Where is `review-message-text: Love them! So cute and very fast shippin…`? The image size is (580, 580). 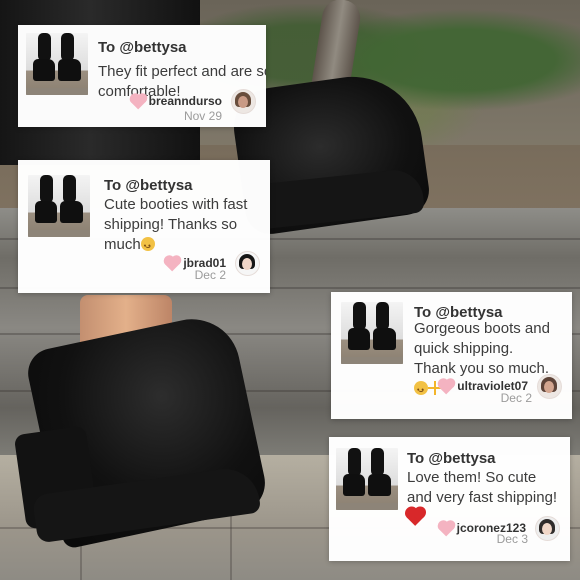
review-message-text: Love them! So cute and very fast shippin… is located at coordinates (482, 487).